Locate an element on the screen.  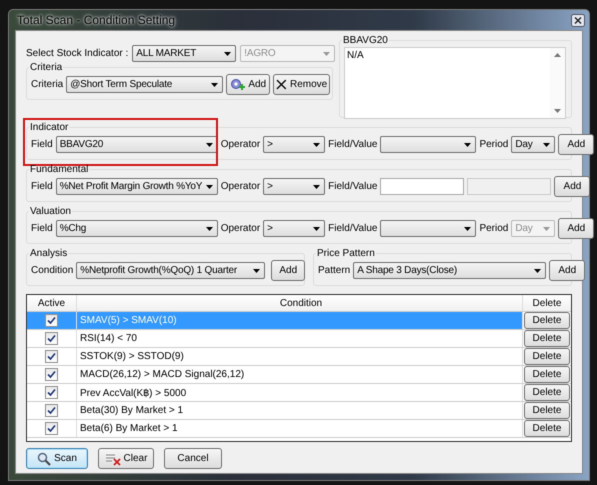
table-cell: SSTOK(9) > SSTOD(9) is located at coordinates (132, 356).